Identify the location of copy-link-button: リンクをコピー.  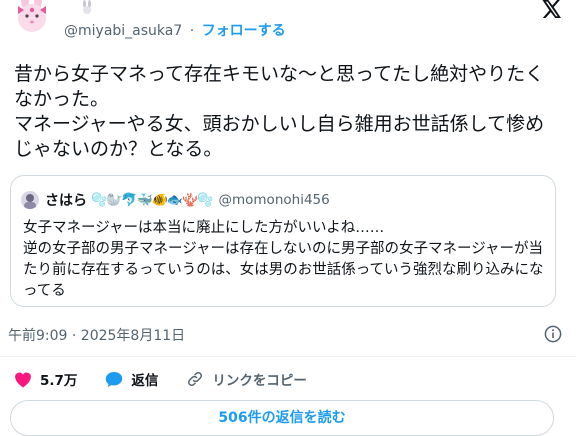
(246, 379).